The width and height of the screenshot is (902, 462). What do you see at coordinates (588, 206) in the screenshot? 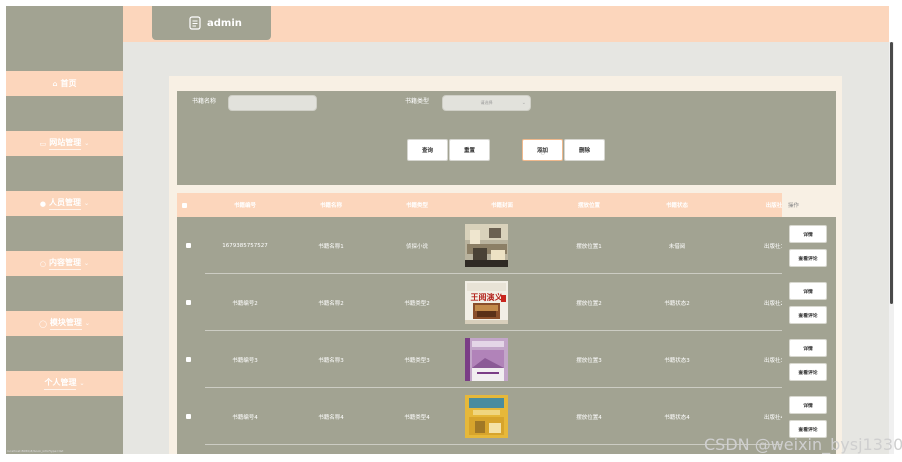
I see `col-location: 摆放位置` at bounding box center [588, 206].